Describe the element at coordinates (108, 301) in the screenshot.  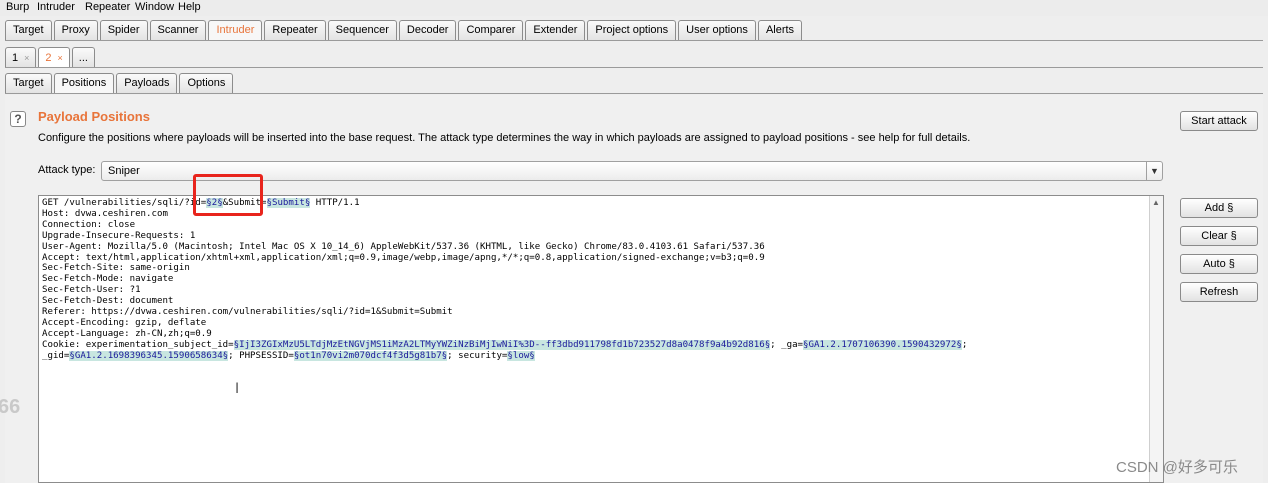
I see `header-line: Sec-Fetch-Dest: document` at that location.